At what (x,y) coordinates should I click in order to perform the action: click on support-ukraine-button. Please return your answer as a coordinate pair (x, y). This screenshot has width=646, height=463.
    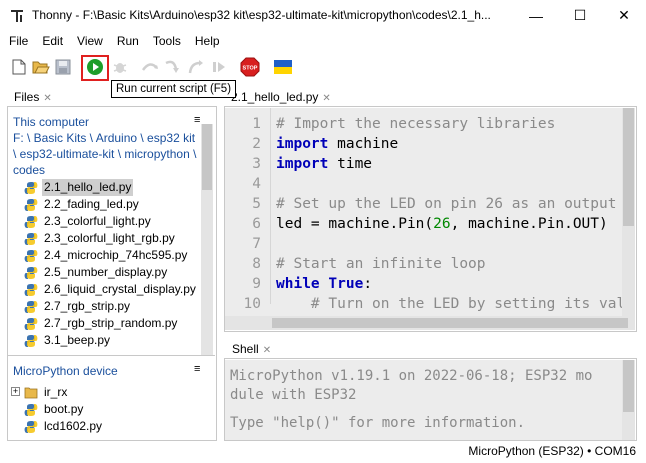
    Looking at the image, I should click on (283, 67).